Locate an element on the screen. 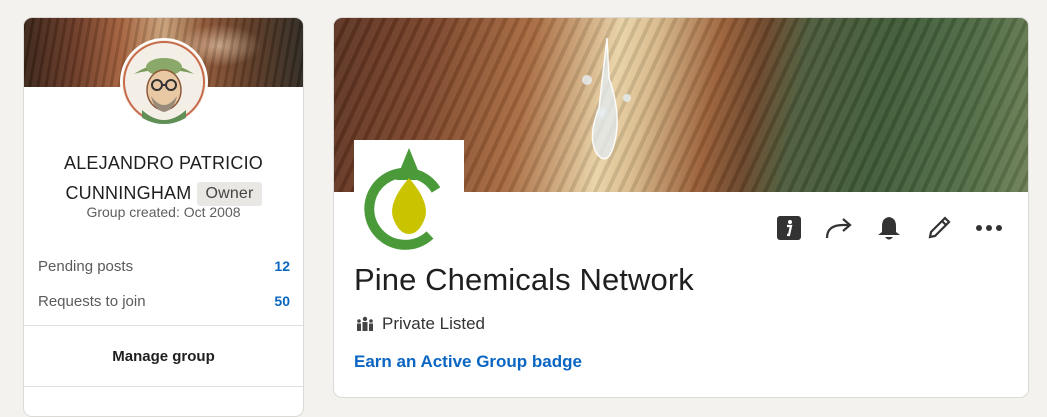 Image resolution: width=1047 pixels, height=417 pixels. owner-role-badge: Owner is located at coordinates (229, 194).